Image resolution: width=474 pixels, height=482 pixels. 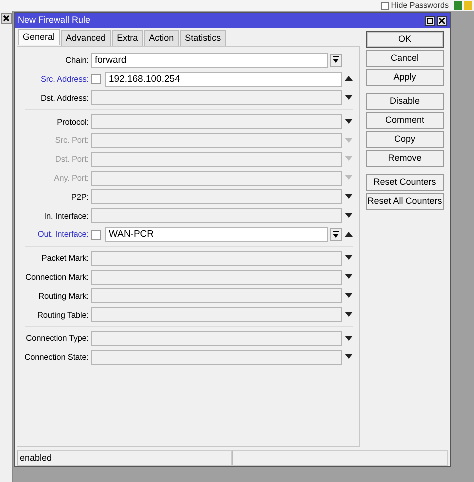 I want to click on input-field: forward, so click(x=209, y=60).